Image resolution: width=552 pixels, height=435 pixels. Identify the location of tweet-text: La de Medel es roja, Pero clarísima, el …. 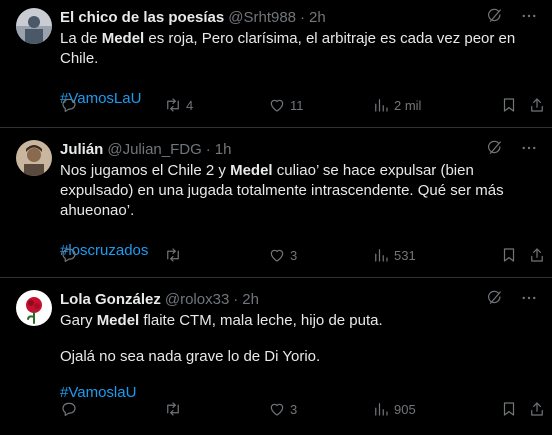
(290, 48).